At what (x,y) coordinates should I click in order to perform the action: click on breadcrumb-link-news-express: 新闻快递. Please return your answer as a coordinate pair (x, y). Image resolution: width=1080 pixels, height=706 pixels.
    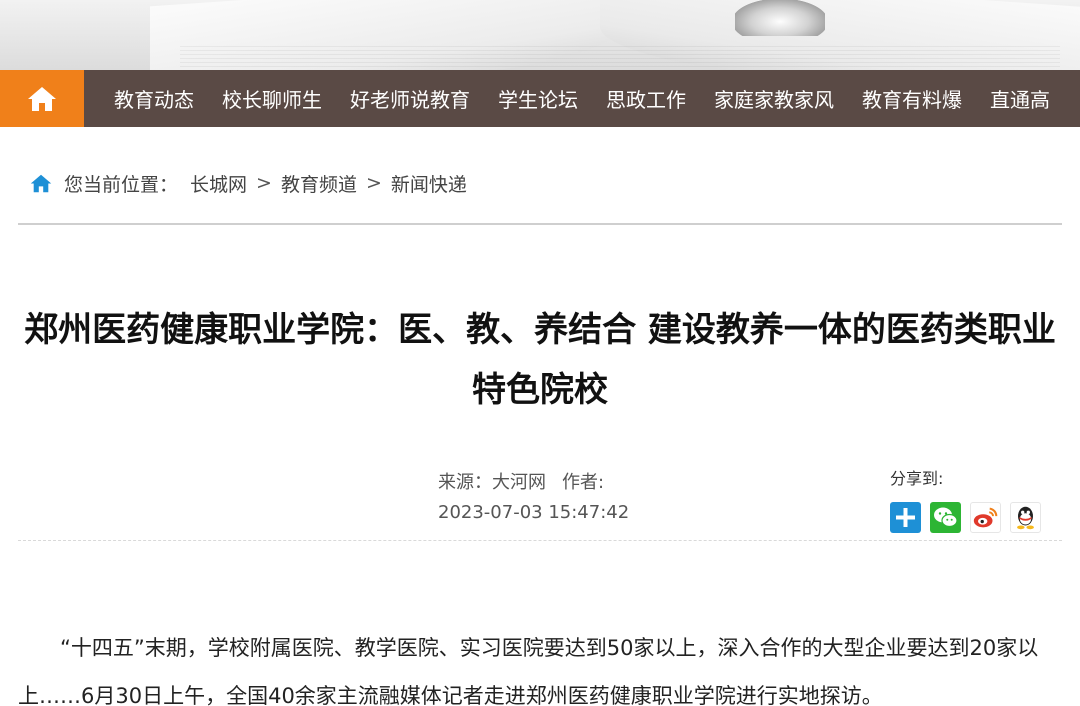
    Looking at the image, I should click on (429, 183).